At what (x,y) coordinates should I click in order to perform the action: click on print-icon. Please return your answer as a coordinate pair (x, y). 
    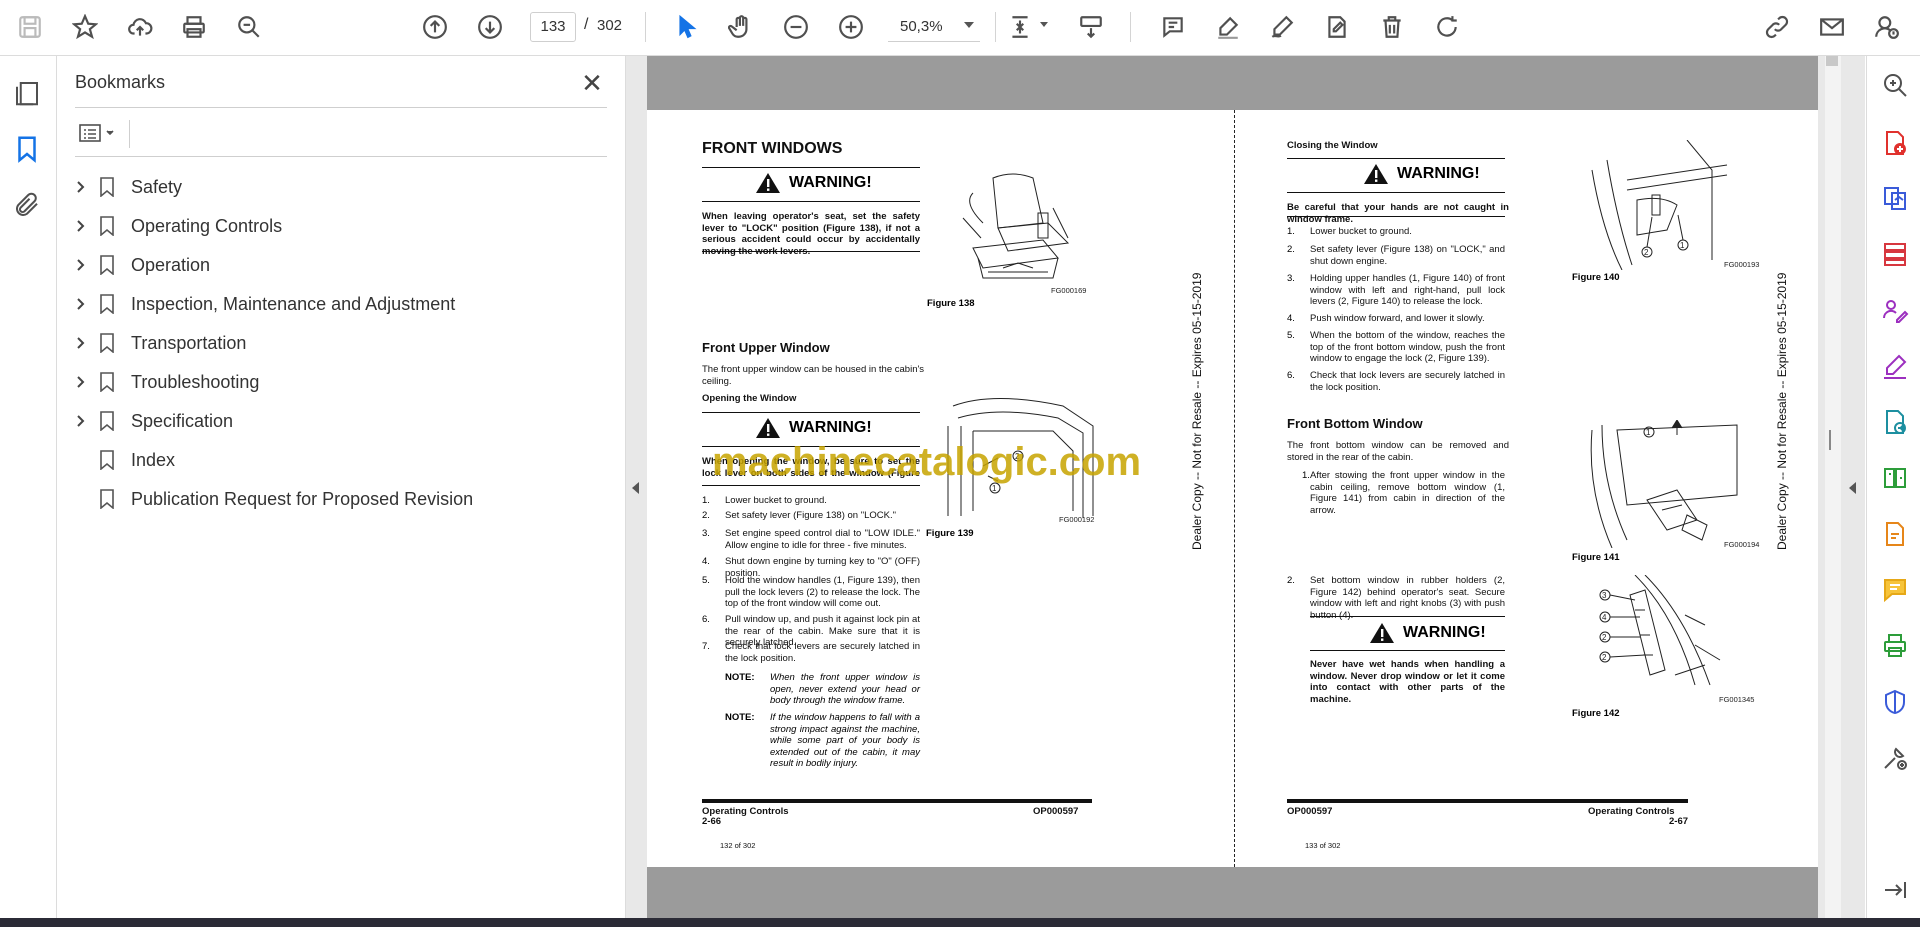
    Looking at the image, I should click on (194, 27).